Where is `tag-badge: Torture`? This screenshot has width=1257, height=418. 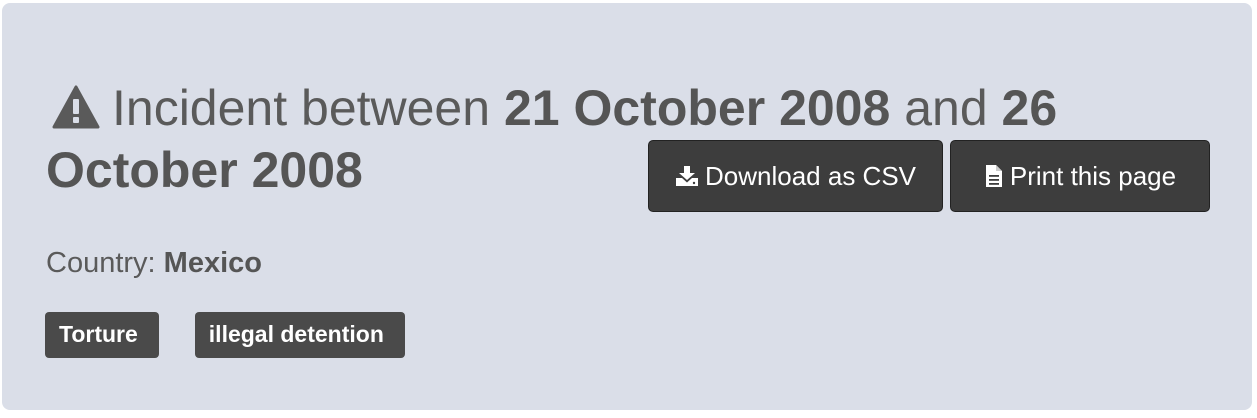 tag-badge: Torture is located at coordinates (102, 335).